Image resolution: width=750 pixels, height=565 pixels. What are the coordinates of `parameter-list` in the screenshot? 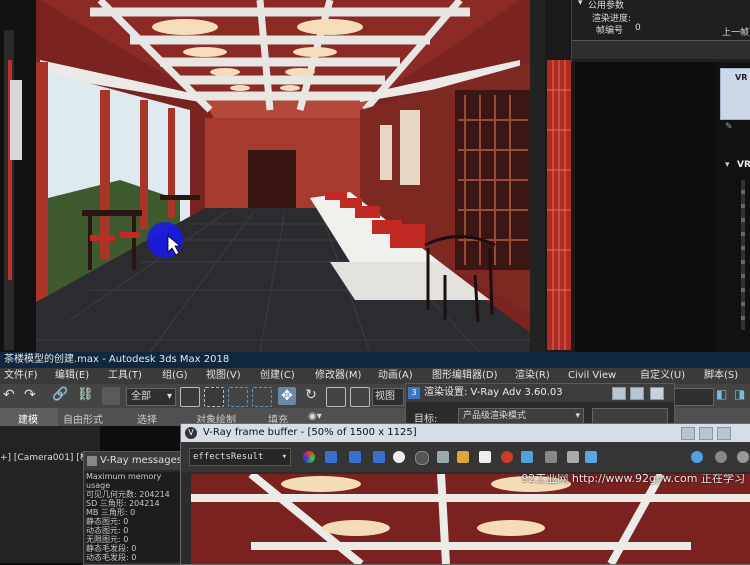 It's located at (743, 255).